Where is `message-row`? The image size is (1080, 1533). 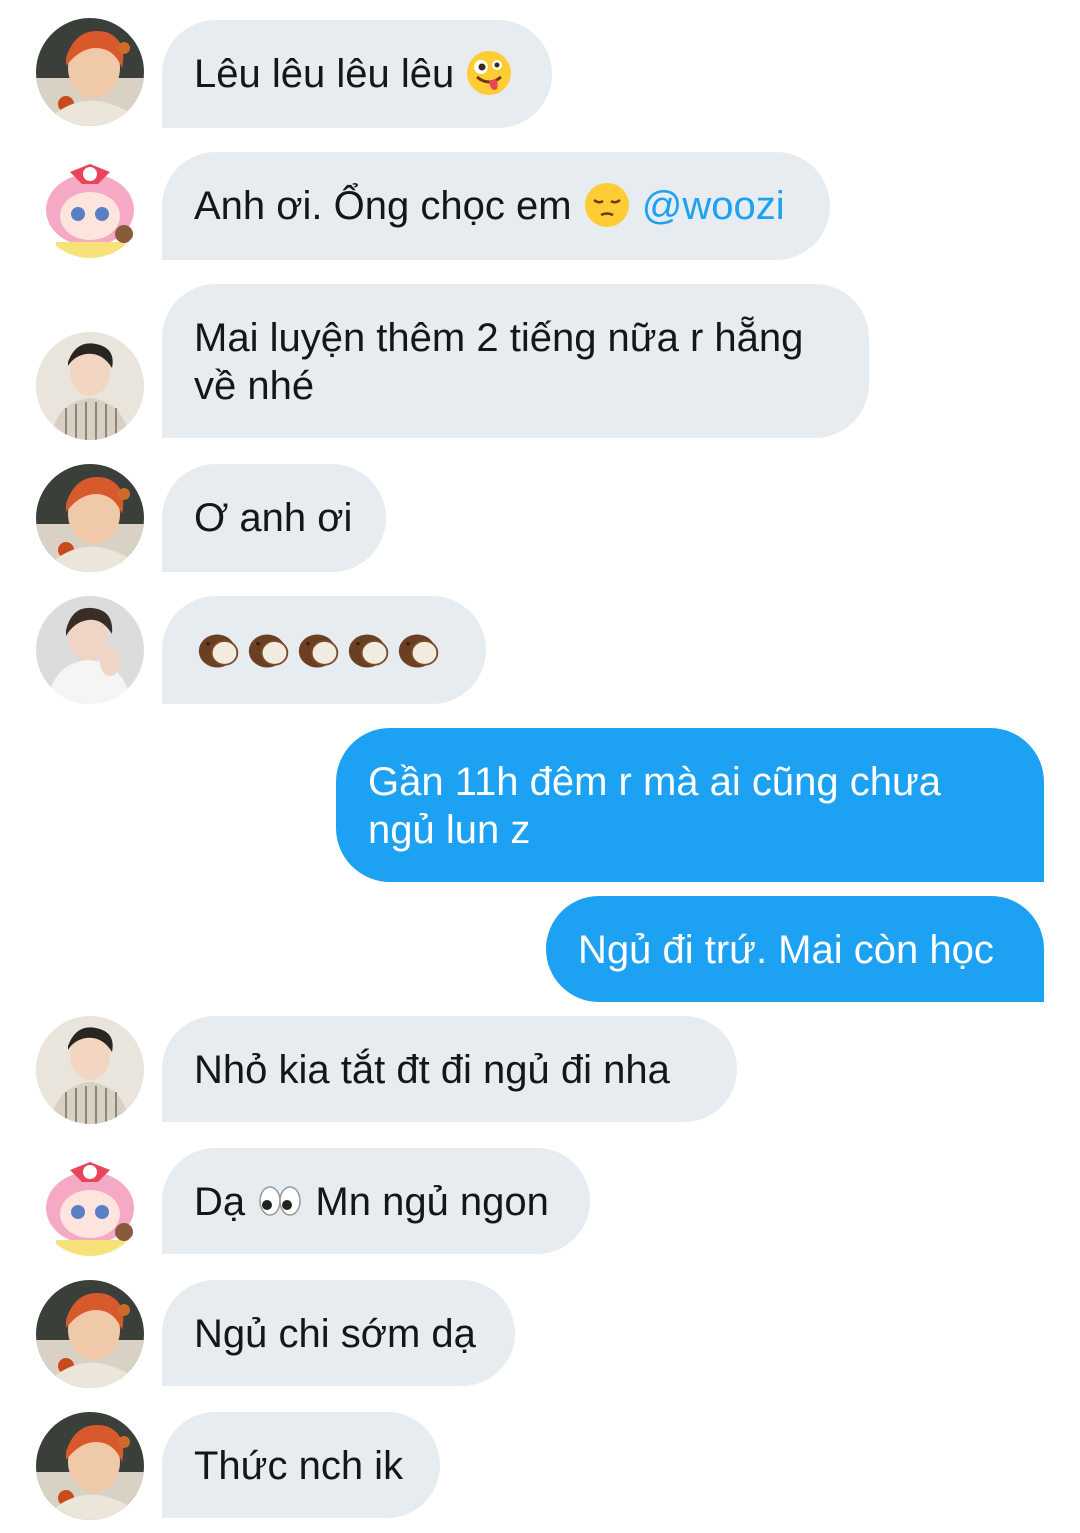
message-row is located at coordinates (540, 650).